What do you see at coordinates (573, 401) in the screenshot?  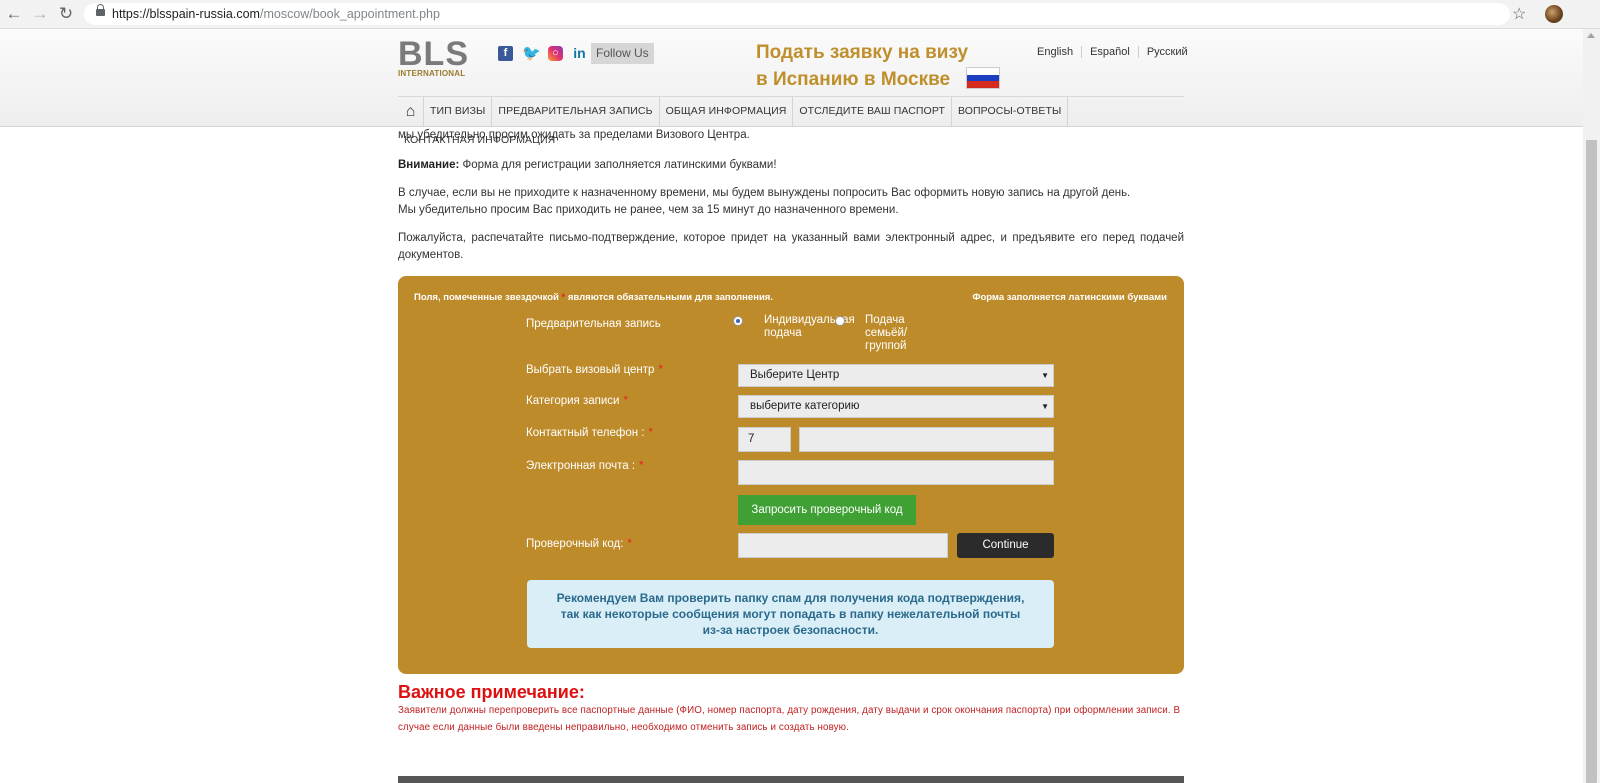 I see `category-label-text: Категория записи` at bounding box center [573, 401].